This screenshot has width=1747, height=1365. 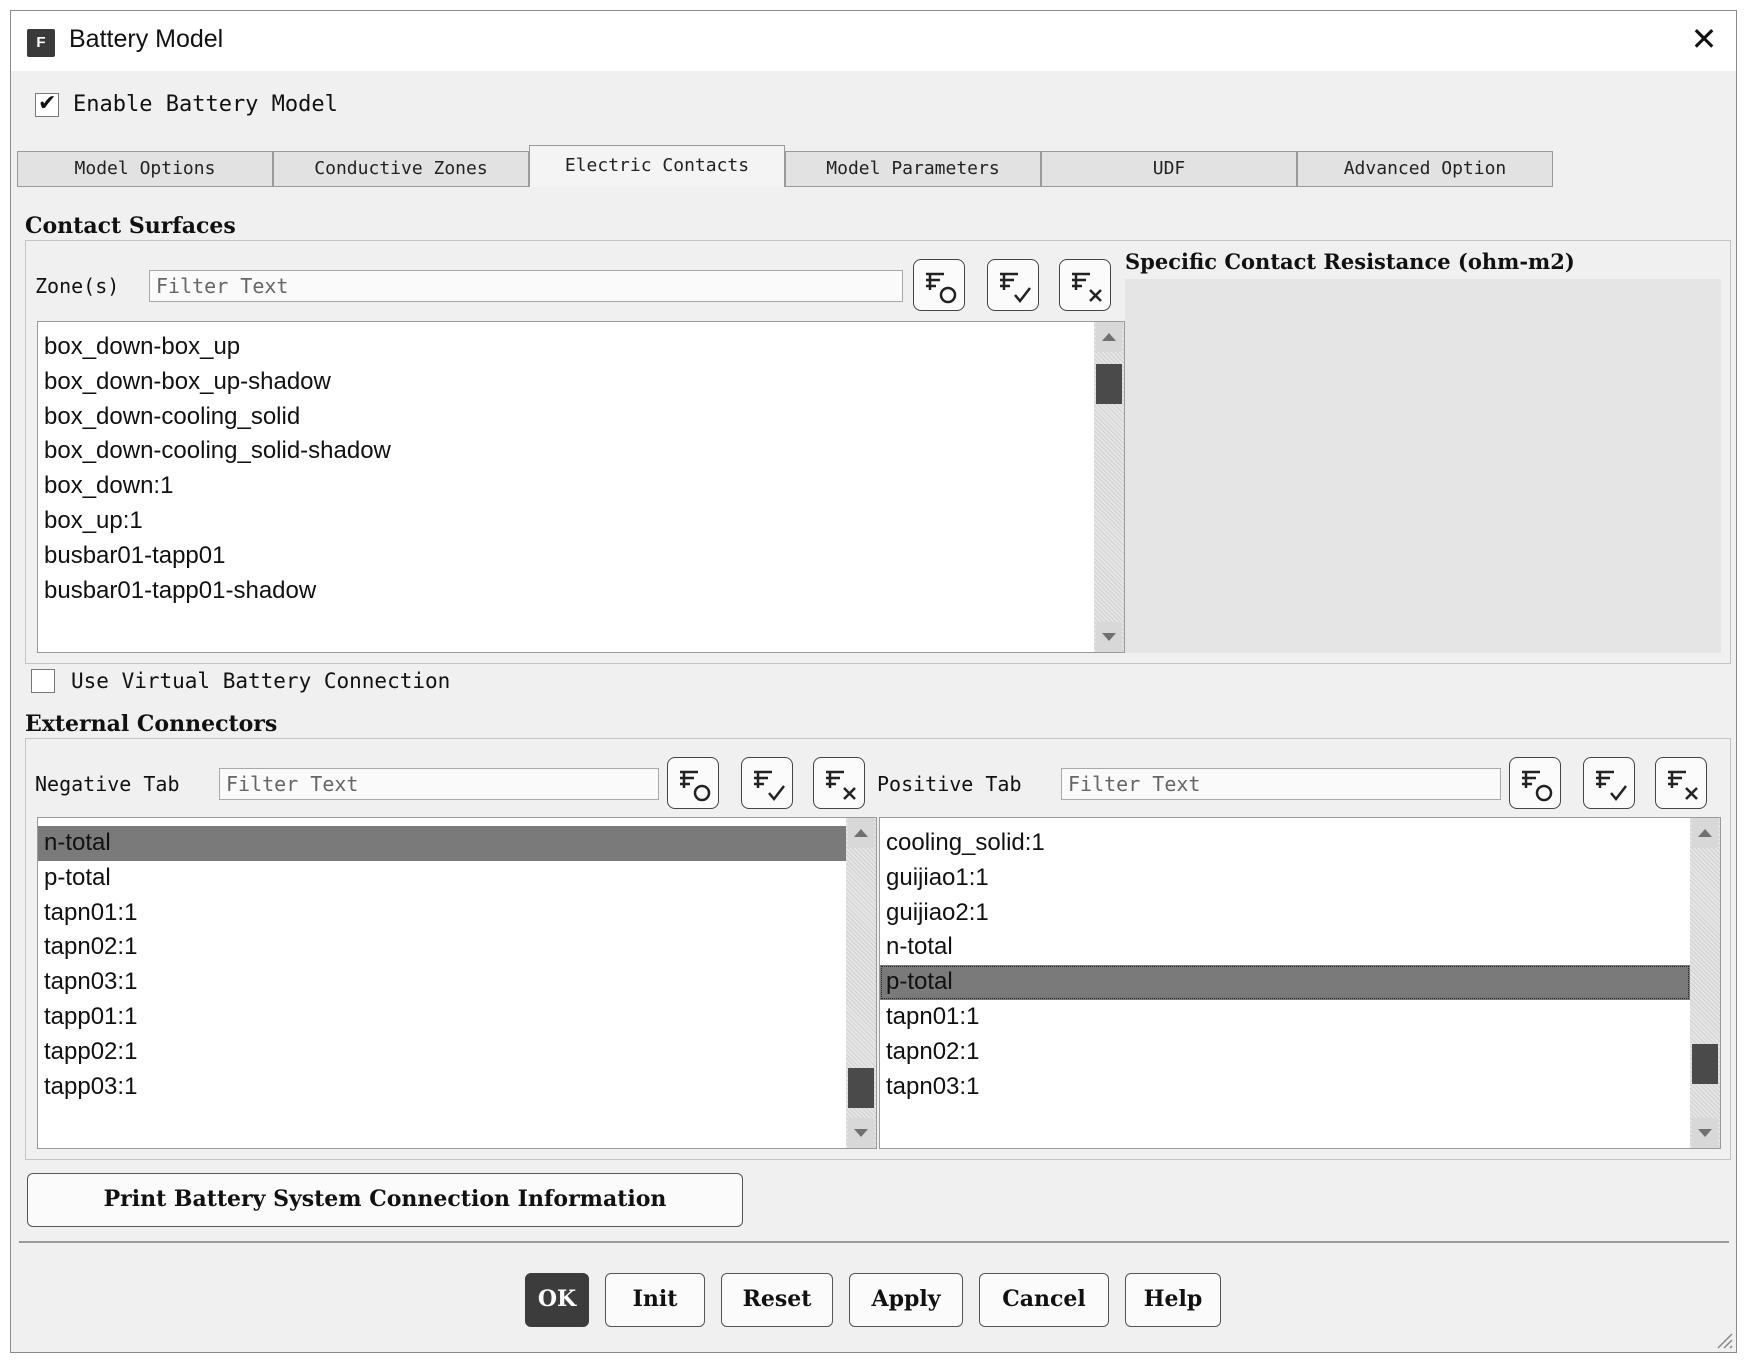 I want to click on enable-battery-model-label: Enable Battery Model, so click(x=205, y=104).